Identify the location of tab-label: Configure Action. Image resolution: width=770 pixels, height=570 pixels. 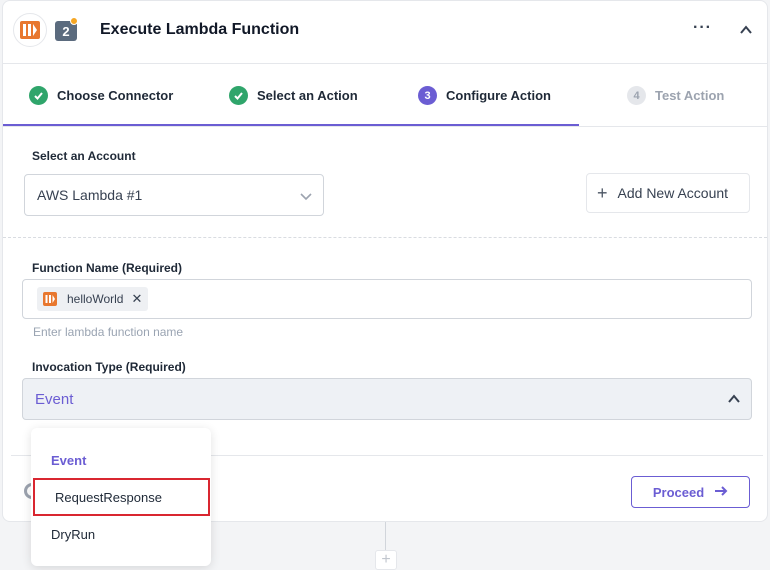
(498, 95).